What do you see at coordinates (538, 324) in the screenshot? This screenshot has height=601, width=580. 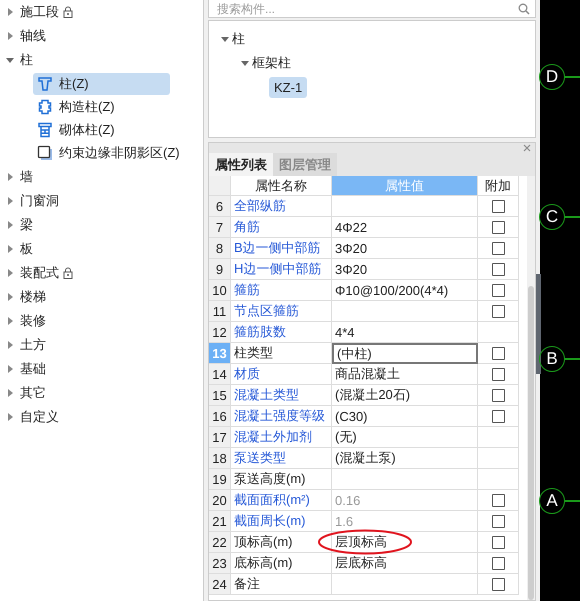 I see `splitter-handle` at bounding box center [538, 324].